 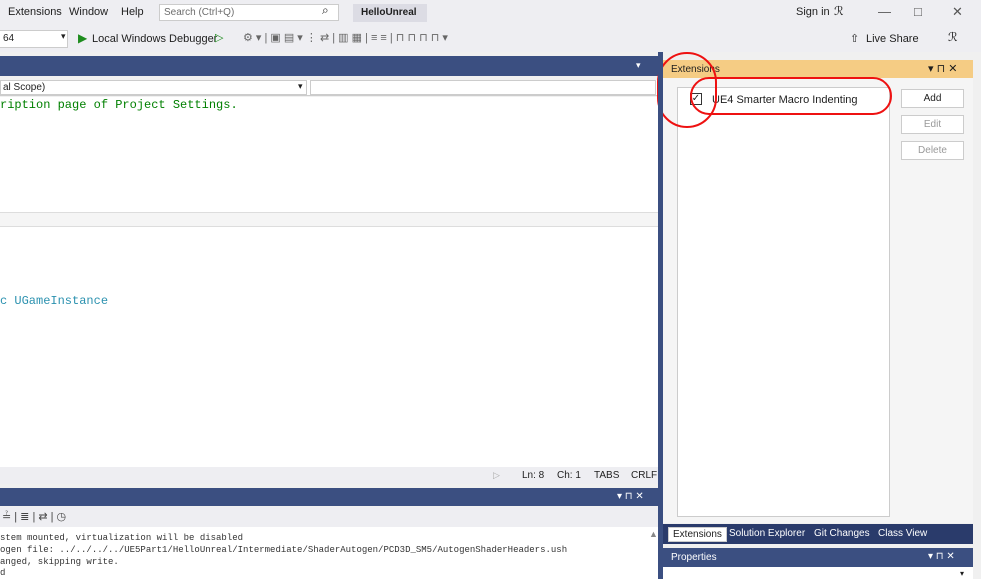 What do you see at coordinates (249, 12) in the screenshot?
I see `search-input: Search (Ctrl+Q)` at bounding box center [249, 12].